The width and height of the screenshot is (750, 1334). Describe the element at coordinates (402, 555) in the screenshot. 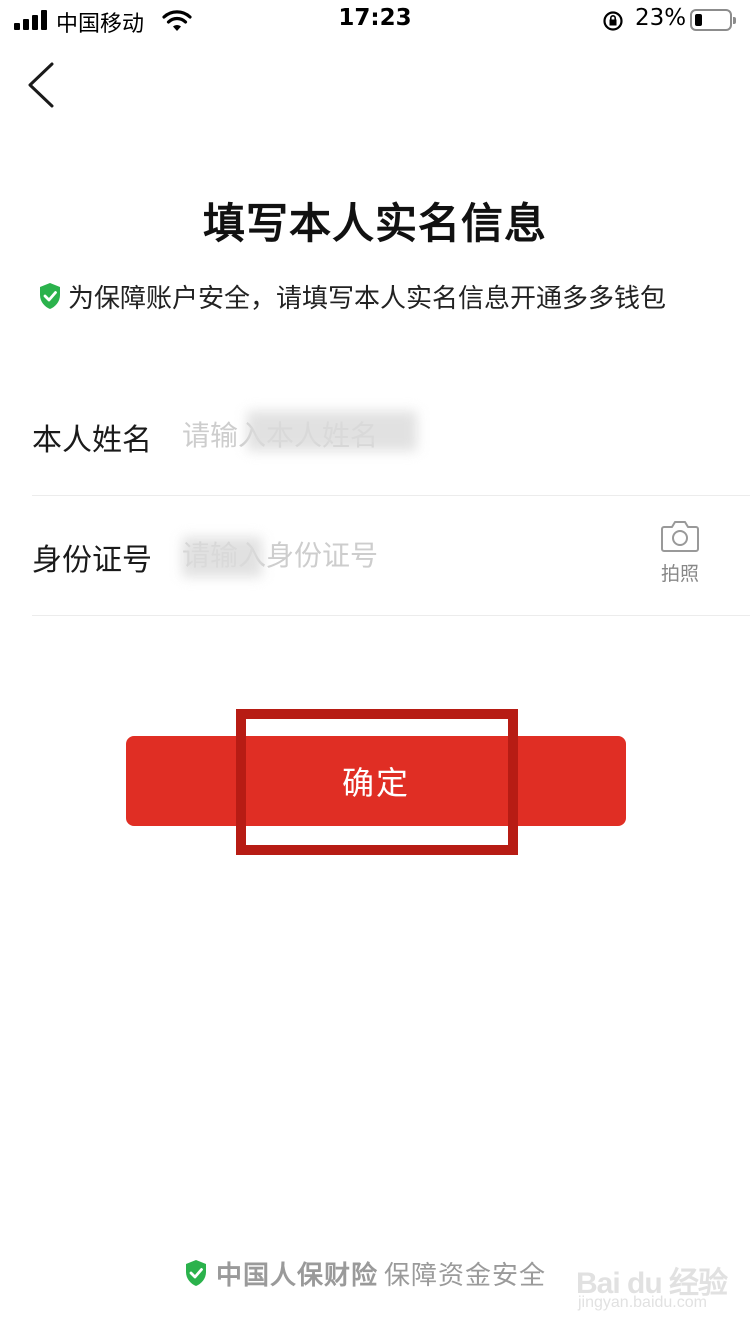

I see `id-number-input` at that location.